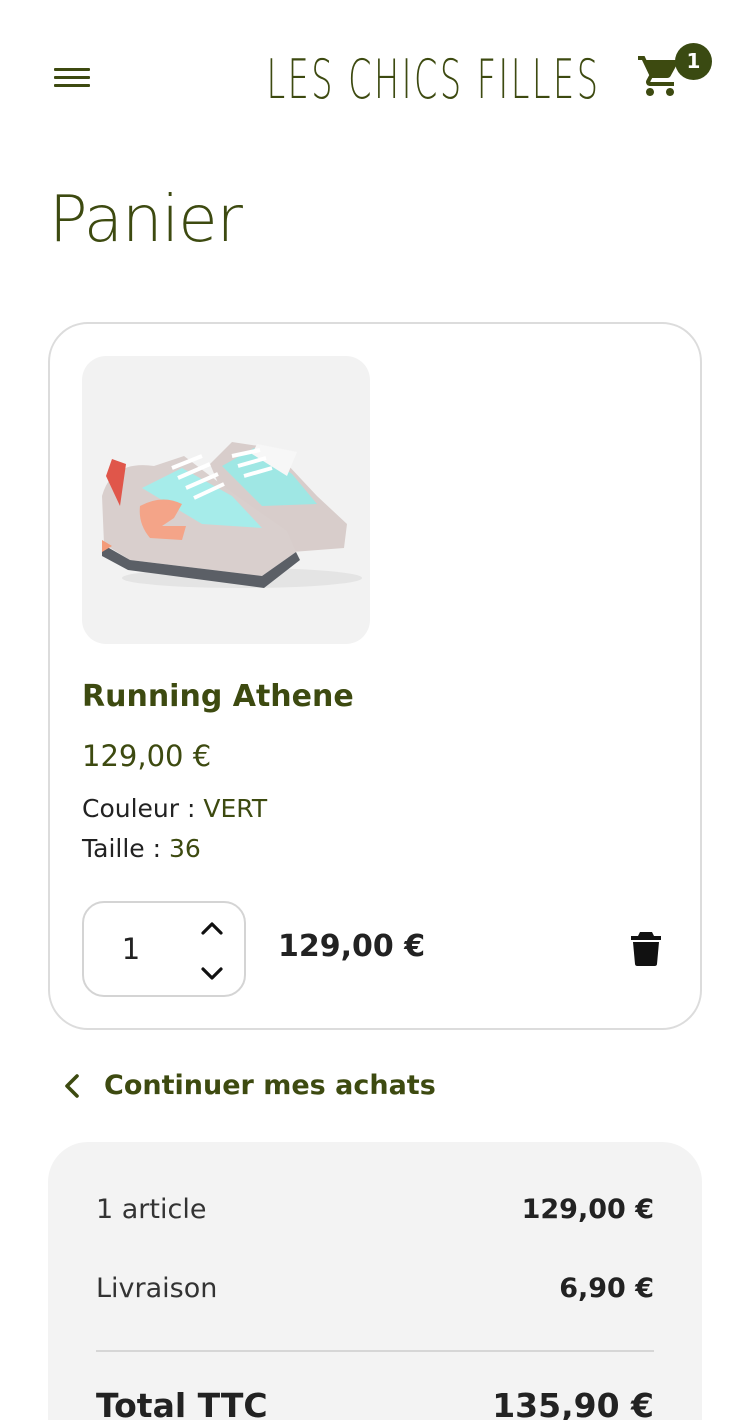 The image size is (750, 1420). What do you see at coordinates (270, 1085) in the screenshot?
I see `continue-shopping-label: Continuer mes achats` at bounding box center [270, 1085].